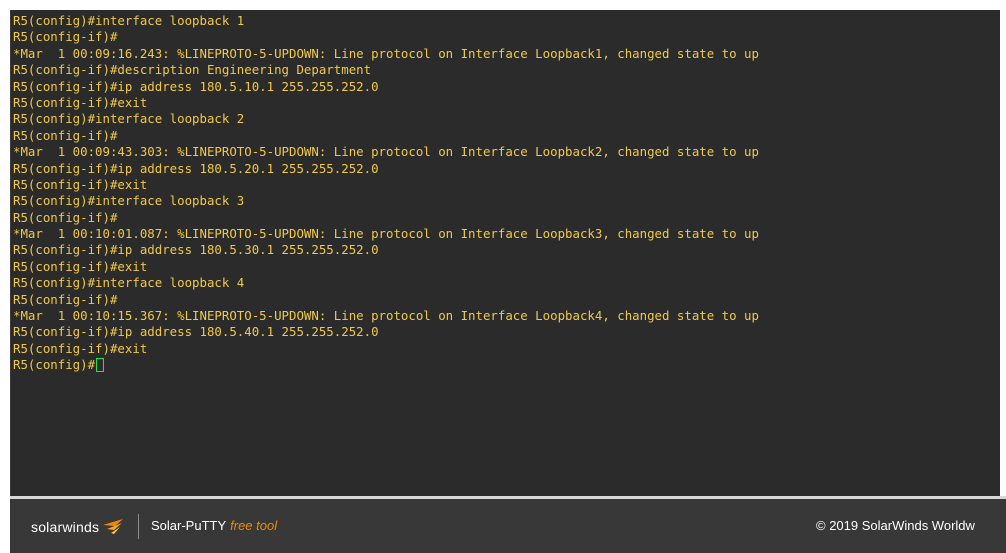 This screenshot has width=1006, height=553. Describe the element at coordinates (129, 119) in the screenshot. I see `terminal-line: R5(config)#interface loopback 2` at that location.